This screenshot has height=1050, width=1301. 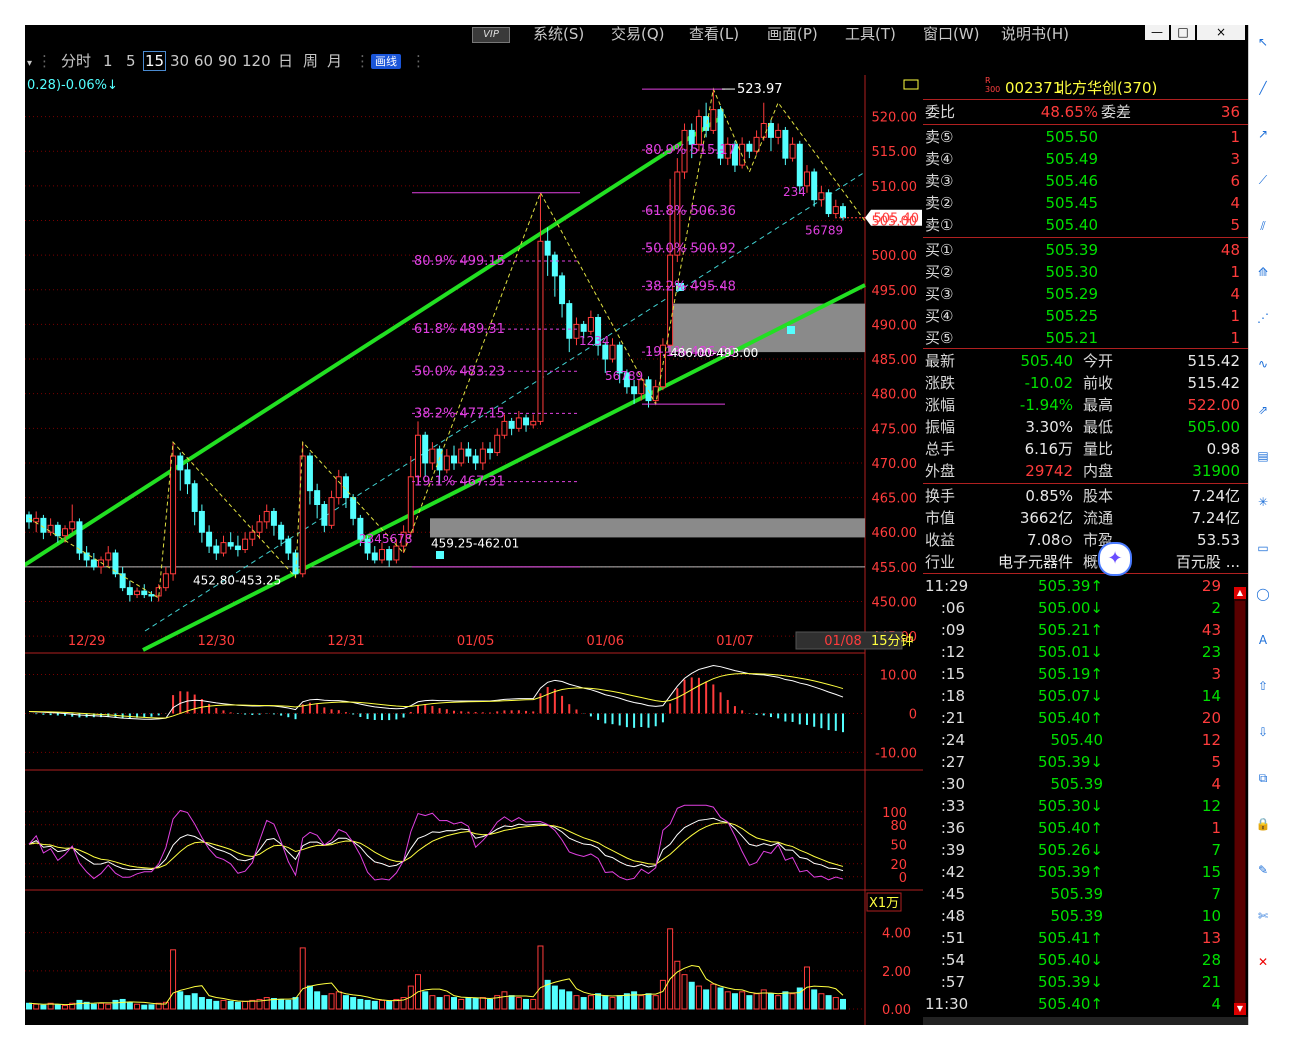 What do you see at coordinates (1263, 916) in the screenshot?
I see `eraser-icon: ✄` at bounding box center [1263, 916].